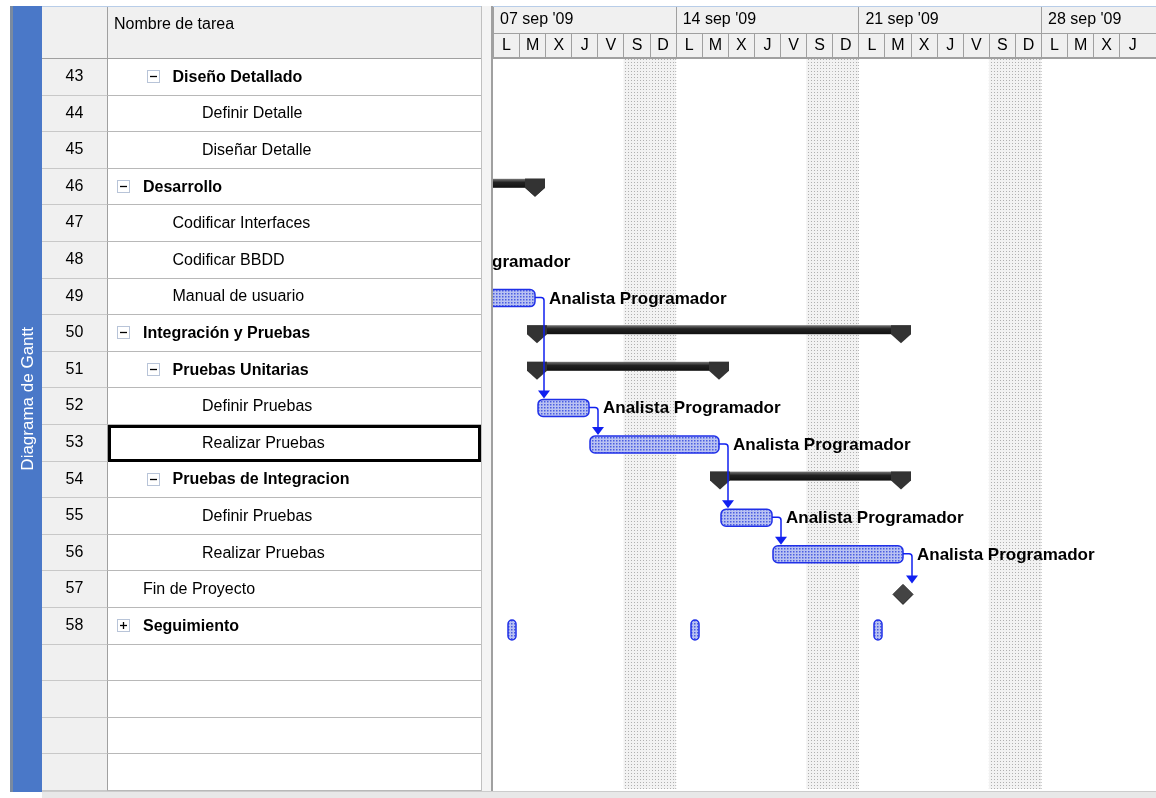 This screenshot has height=798, width=1156. What do you see at coordinates (237, 76) in the screenshot?
I see `task-name: Diseño Detallado` at bounding box center [237, 76].